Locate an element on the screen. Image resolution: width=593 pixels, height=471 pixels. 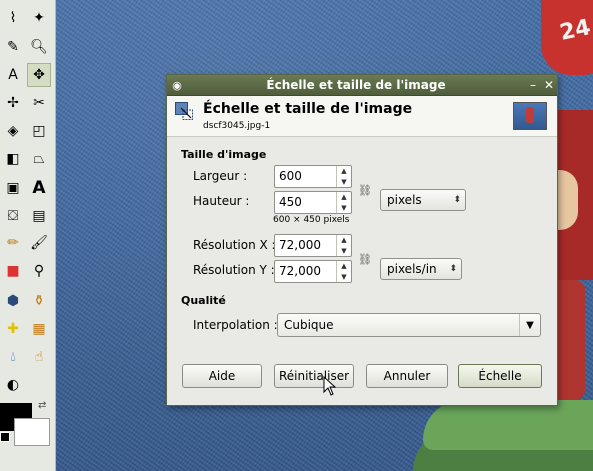
blend-icon: ▤ is located at coordinates (39, 216).